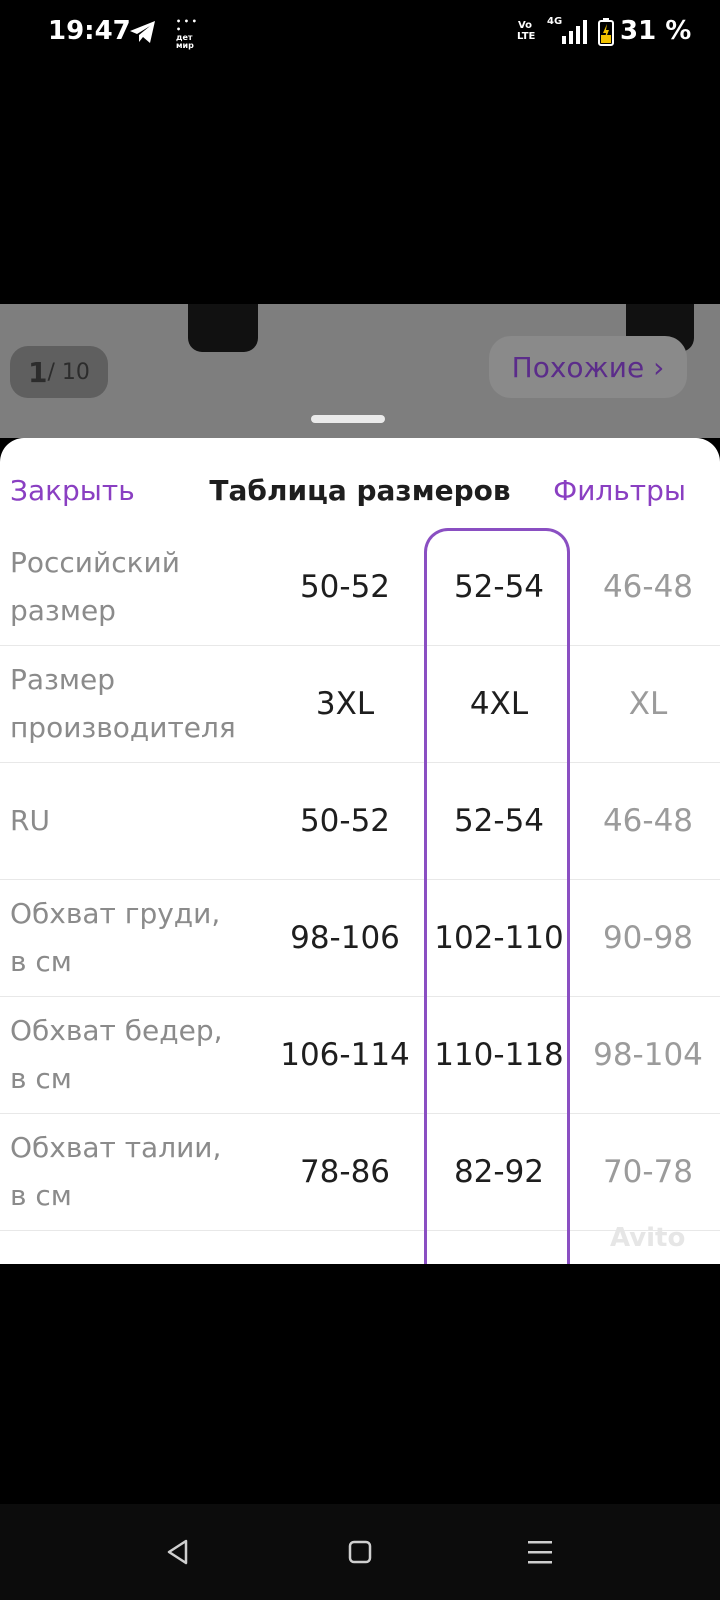  What do you see at coordinates (360, 371) in the screenshot?
I see `product-photo: 1 / 10 Похожие ›` at bounding box center [360, 371].